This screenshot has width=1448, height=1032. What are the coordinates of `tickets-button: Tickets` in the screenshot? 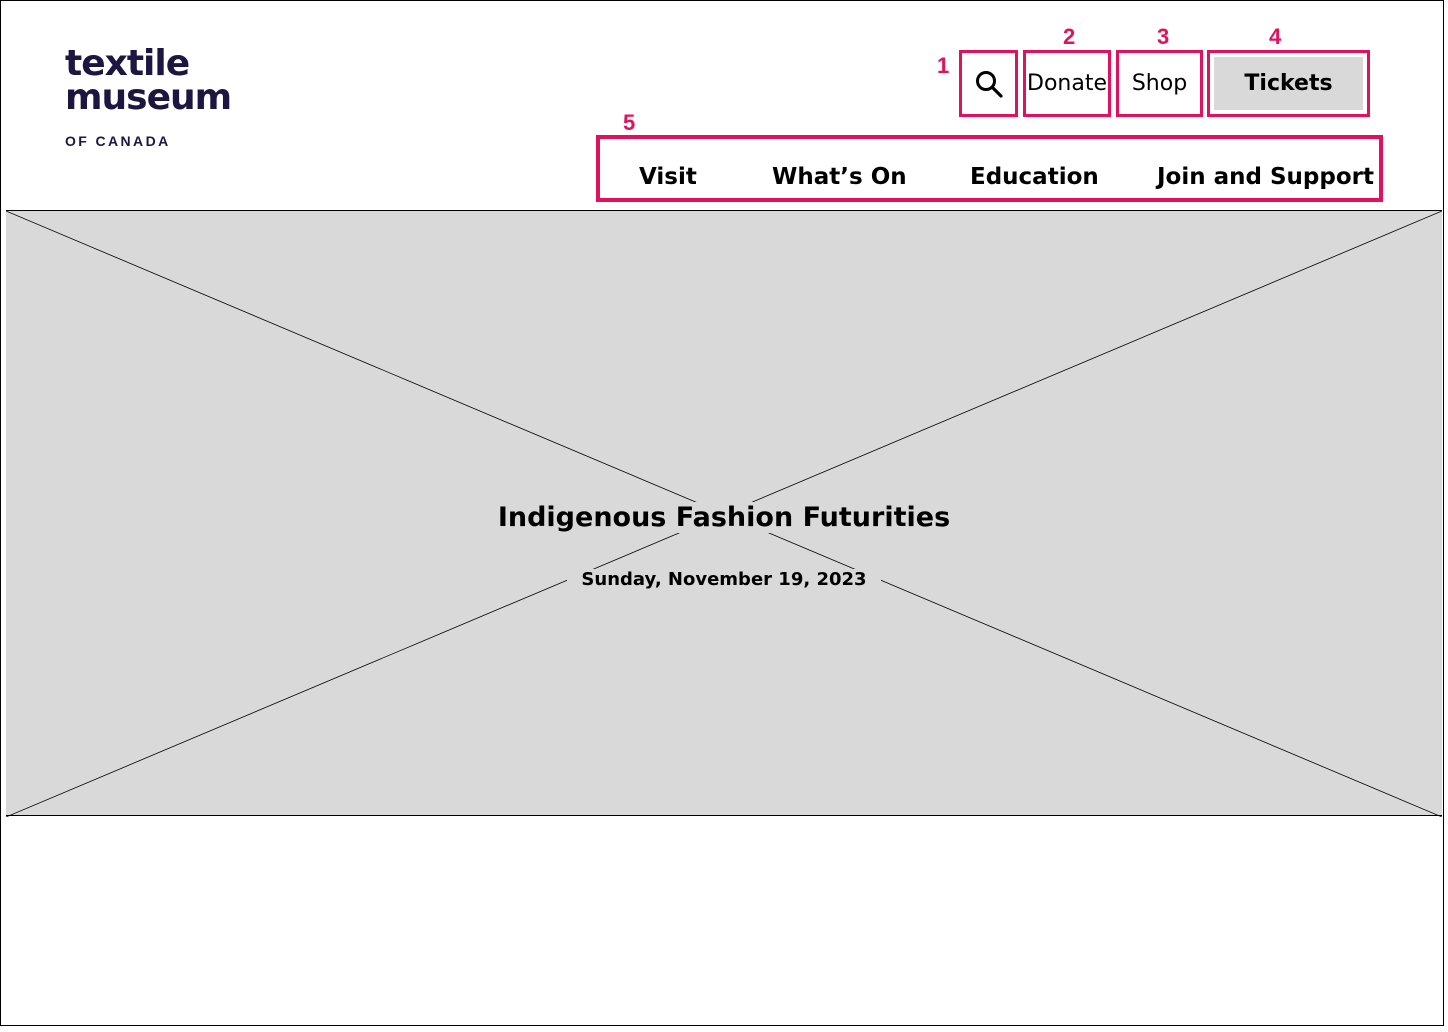 It's located at (1288, 83).